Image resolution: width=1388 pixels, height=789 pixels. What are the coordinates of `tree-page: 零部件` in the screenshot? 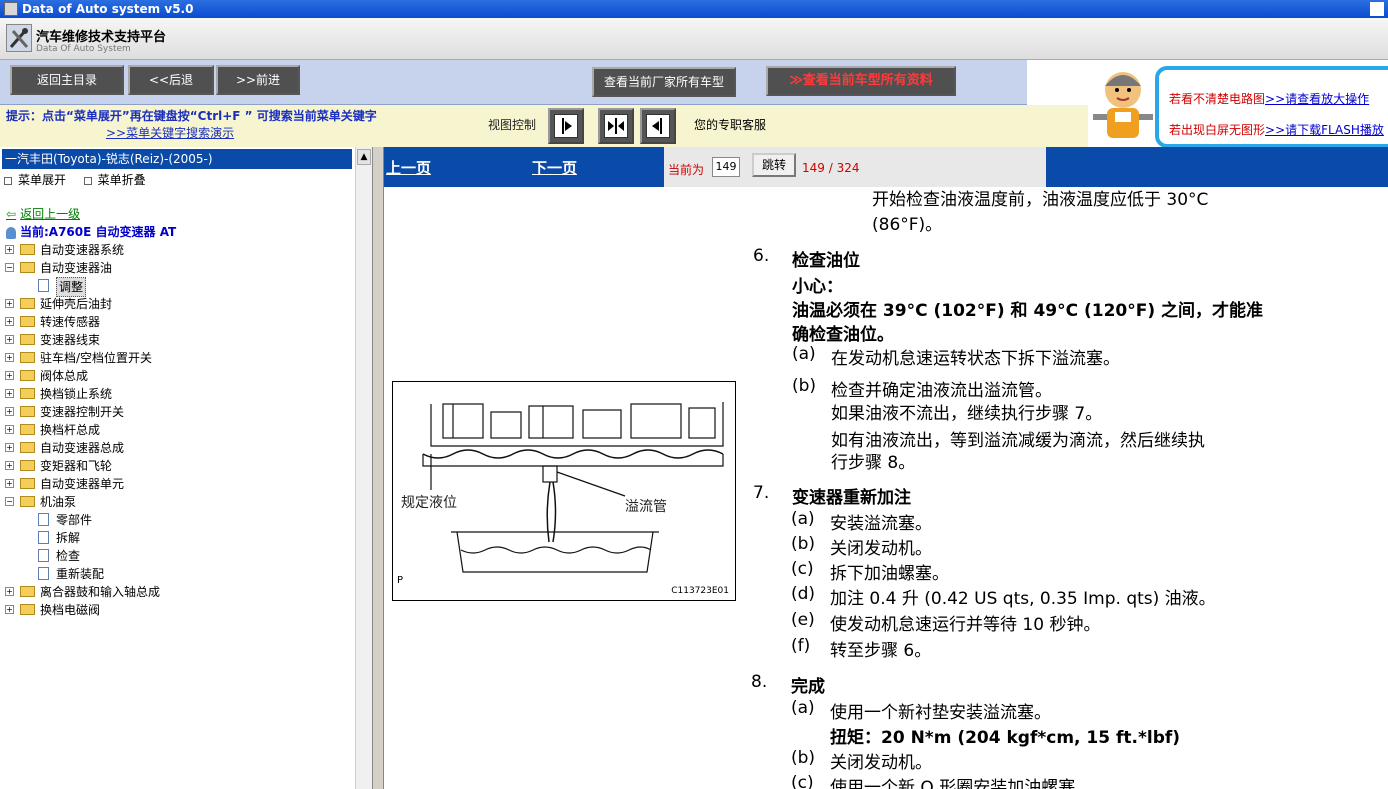 It's located at (177, 520).